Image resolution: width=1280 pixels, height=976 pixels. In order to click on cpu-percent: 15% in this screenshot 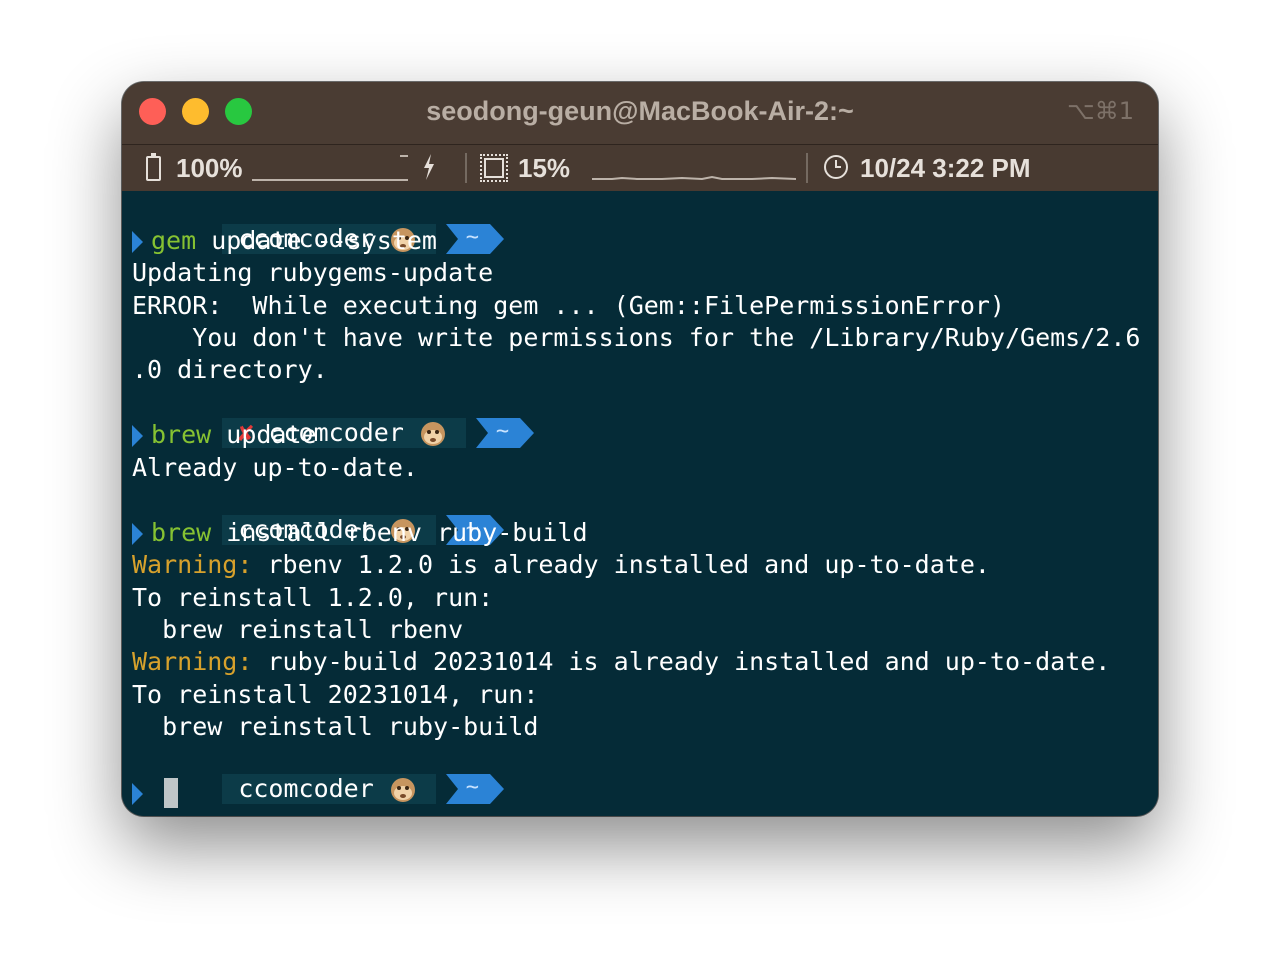, I will do `click(544, 168)`.